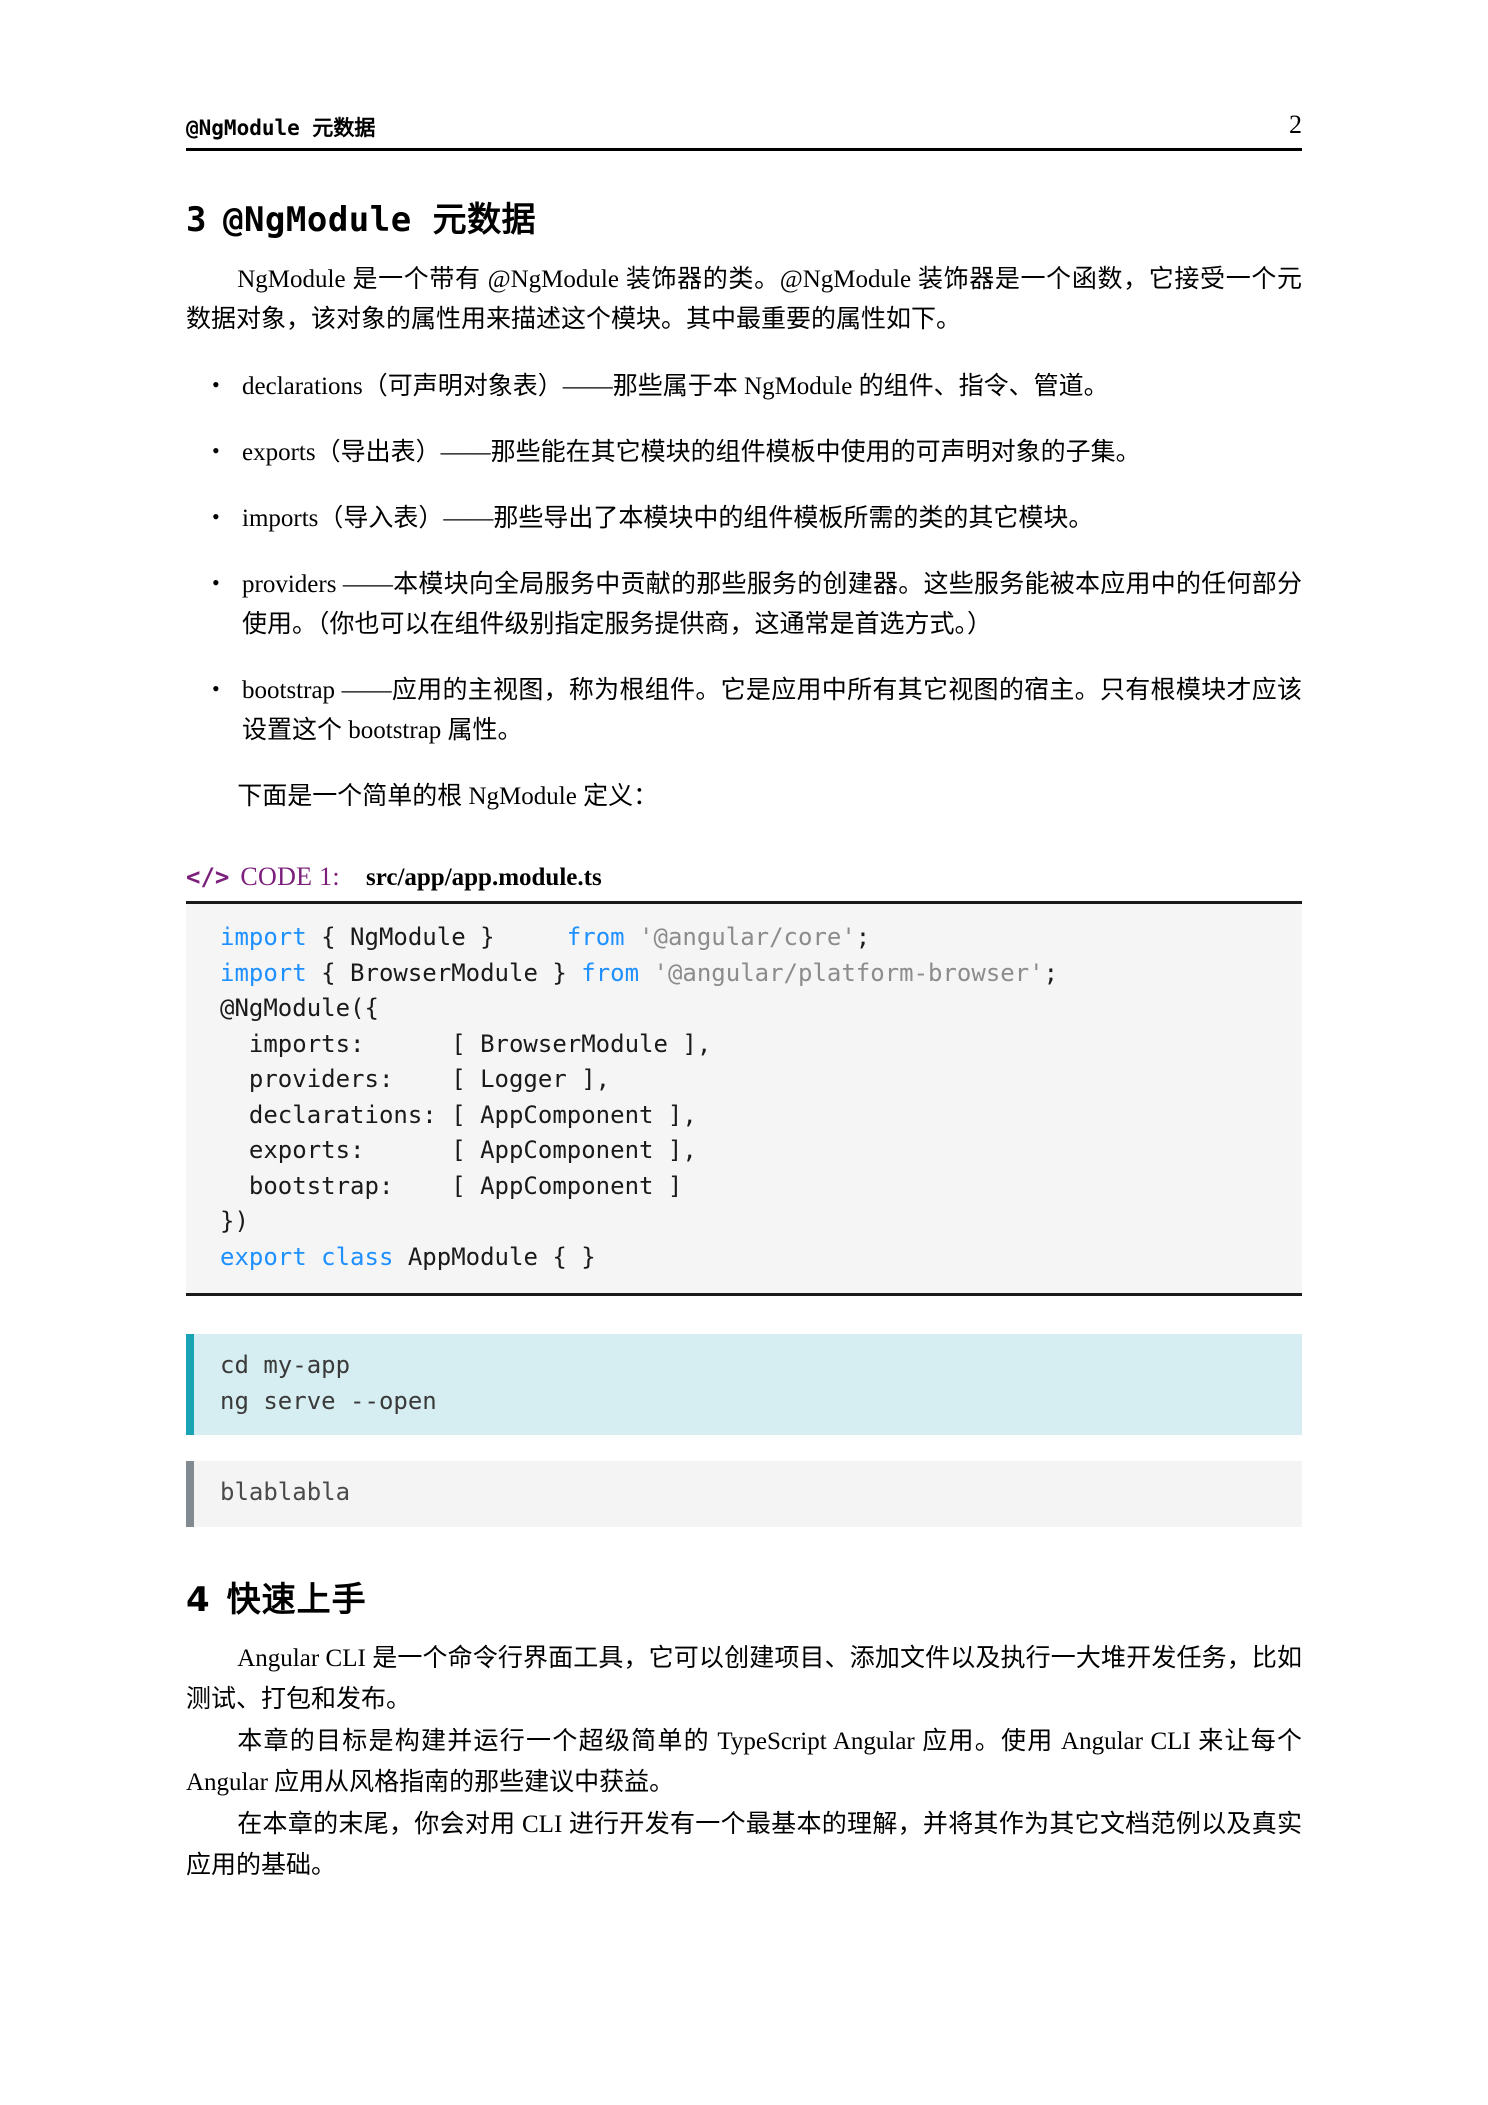 The height and width of the screenshot is (2105, 1488). What do you see at coordinates (328, 1400) in the screenshot?
I see `shell-line: ng serve --open` at bounding box center [328, 1400].